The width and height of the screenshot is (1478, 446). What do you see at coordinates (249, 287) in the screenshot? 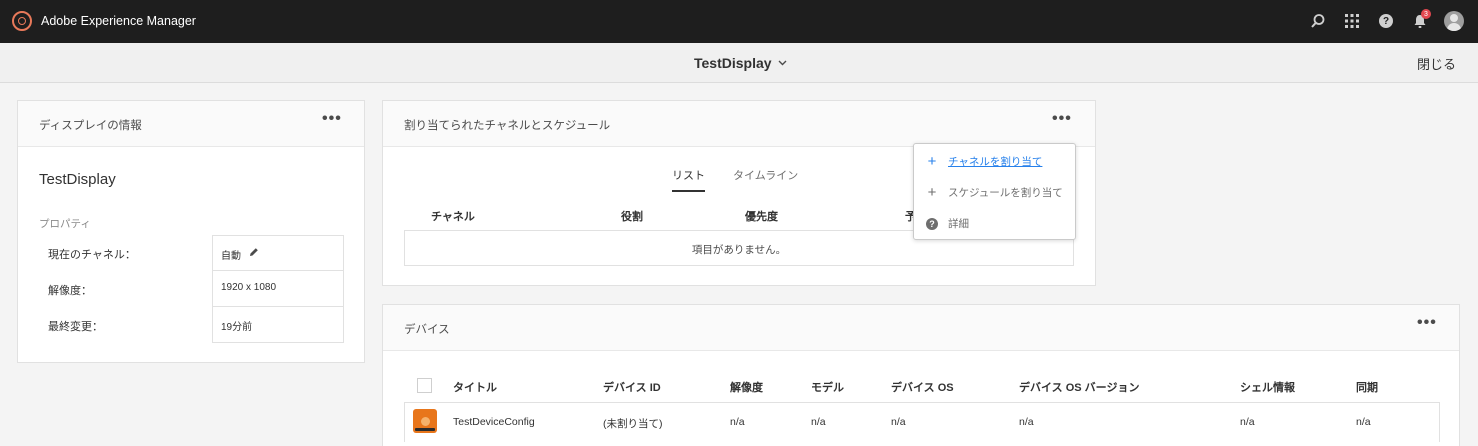
I see `resolution-value: 1920 x 1080` at bounding box center [249, 287].